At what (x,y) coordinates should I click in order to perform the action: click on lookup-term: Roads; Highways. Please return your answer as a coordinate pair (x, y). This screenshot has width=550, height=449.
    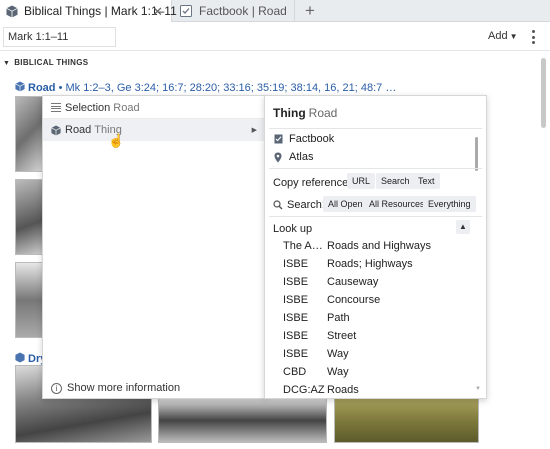
    Looking at the image, I should click on (370, 264).